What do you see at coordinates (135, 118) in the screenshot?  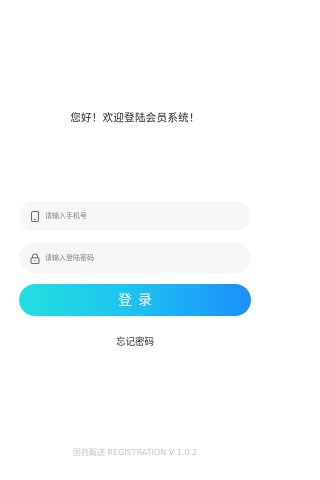 I see `welcome-message: 您好！欢迎登陆会员系统！` at bounding box center [135, 118].